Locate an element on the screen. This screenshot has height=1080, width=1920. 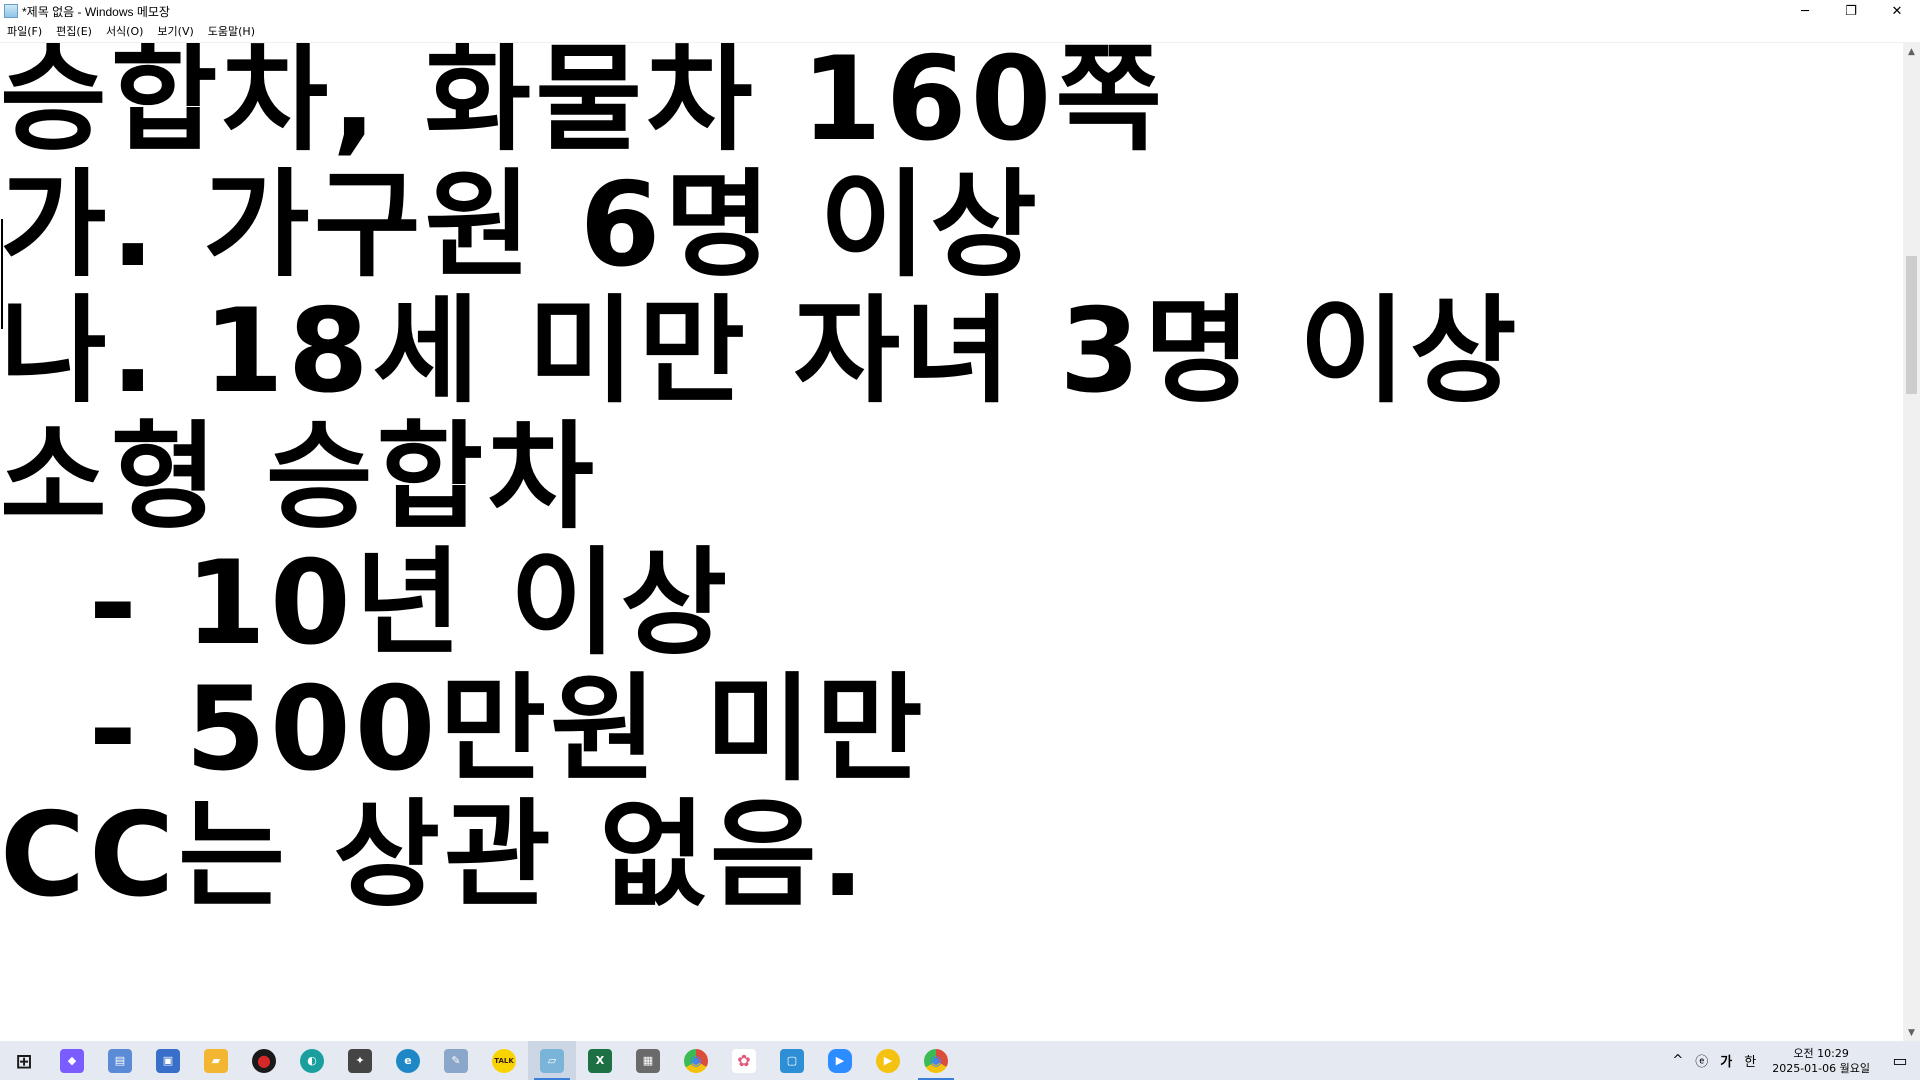
excel-icon: X is located at coordinates (600, 1060).